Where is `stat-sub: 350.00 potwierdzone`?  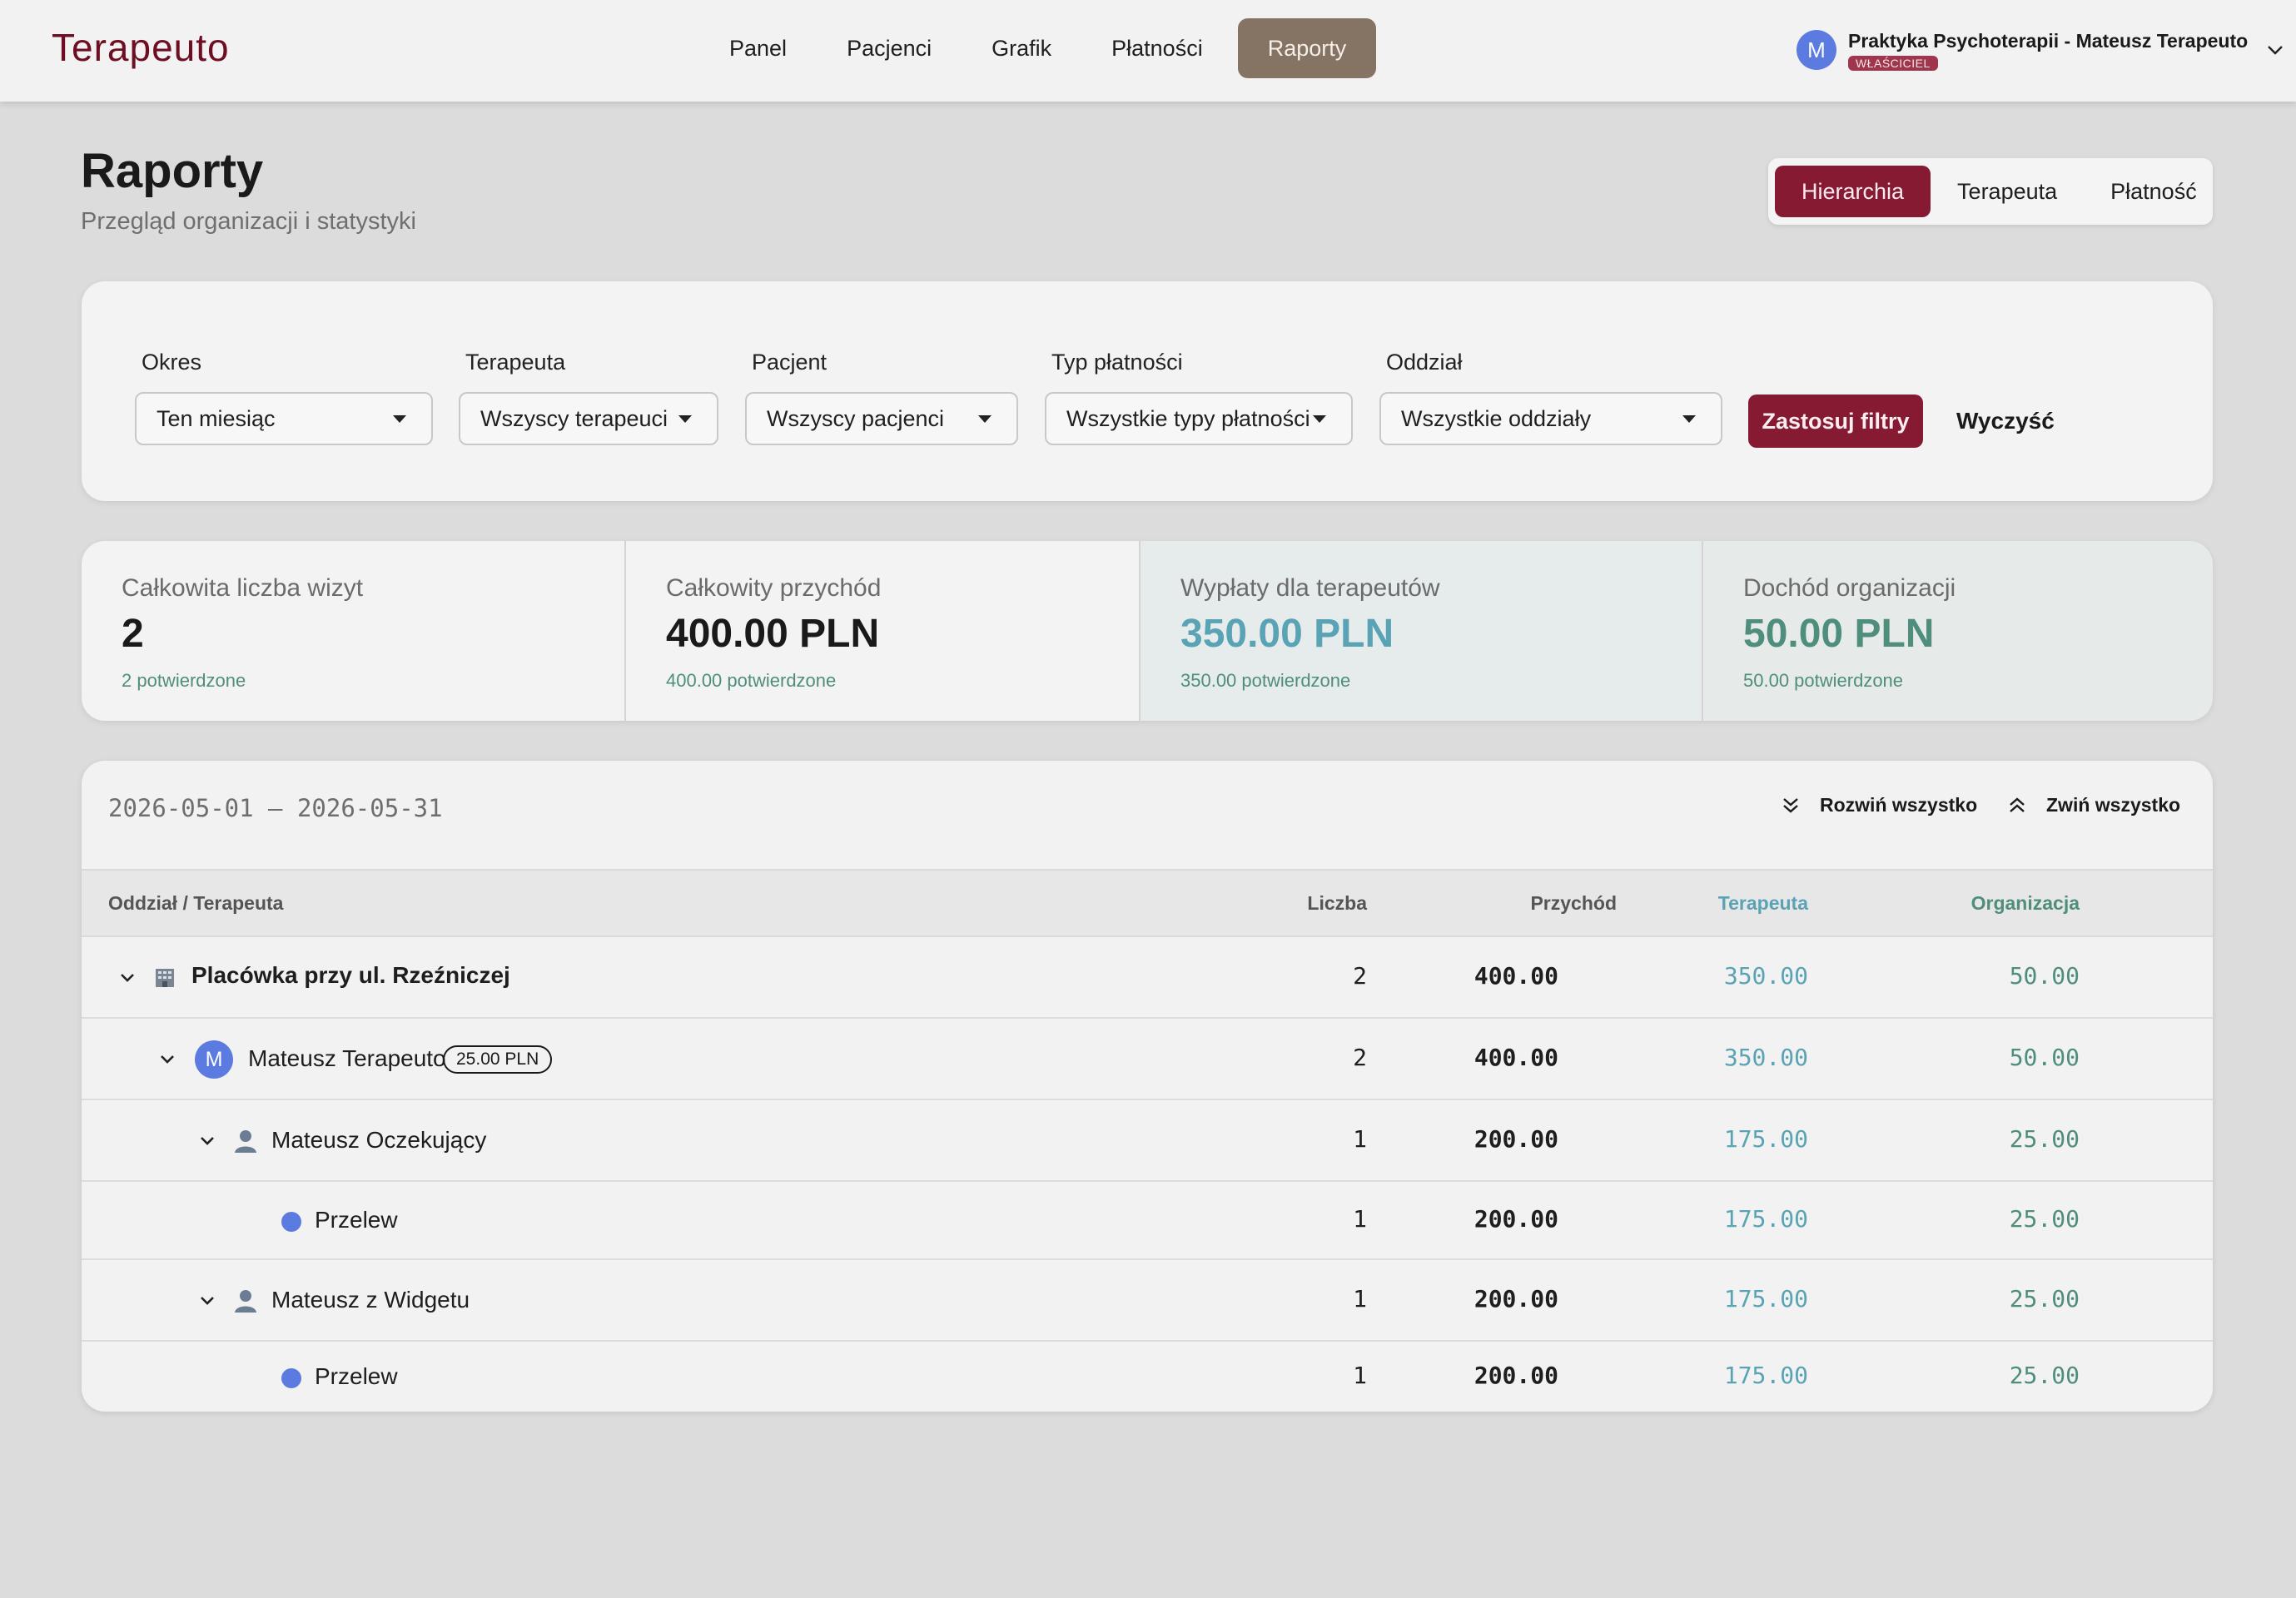
stat-sub: 350.00 potwierdzone is located at coordinates (1265, 680).